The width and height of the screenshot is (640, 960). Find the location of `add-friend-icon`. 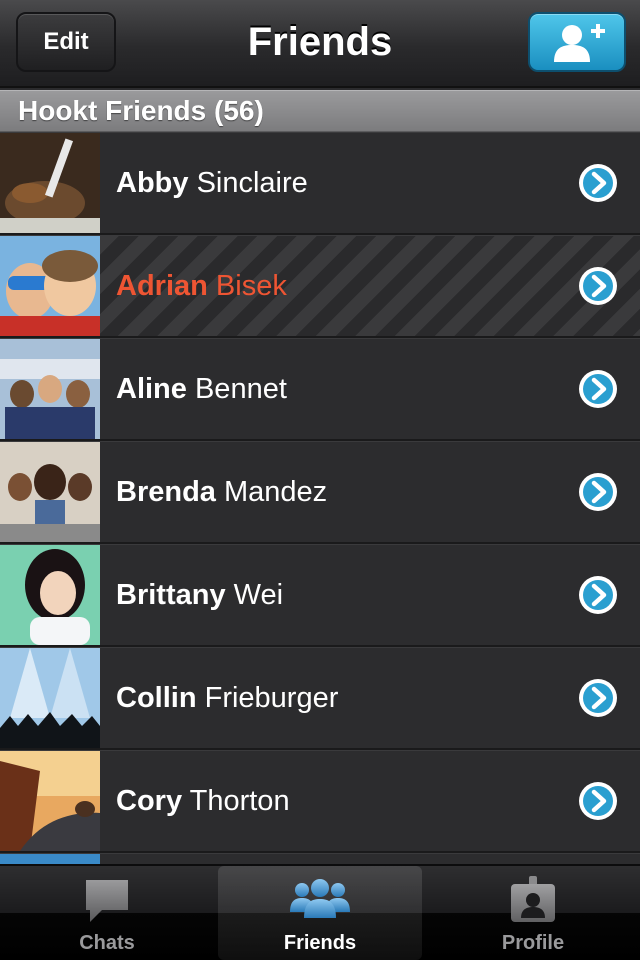

add-friend-icon is located at coordinates (579, 43).